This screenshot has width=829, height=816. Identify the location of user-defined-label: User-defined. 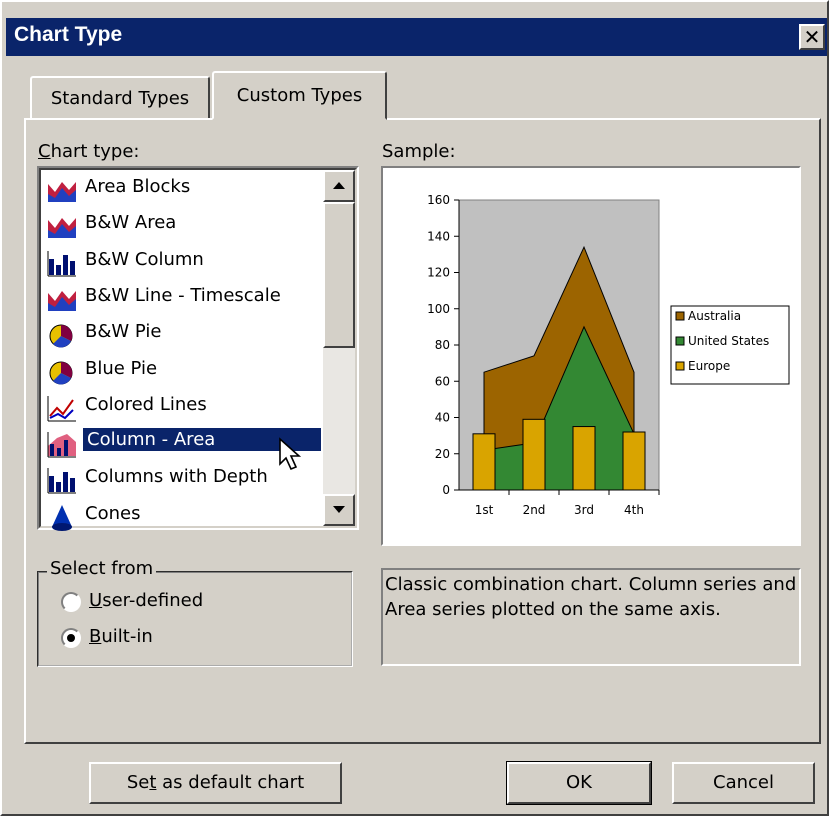
(146, 600).